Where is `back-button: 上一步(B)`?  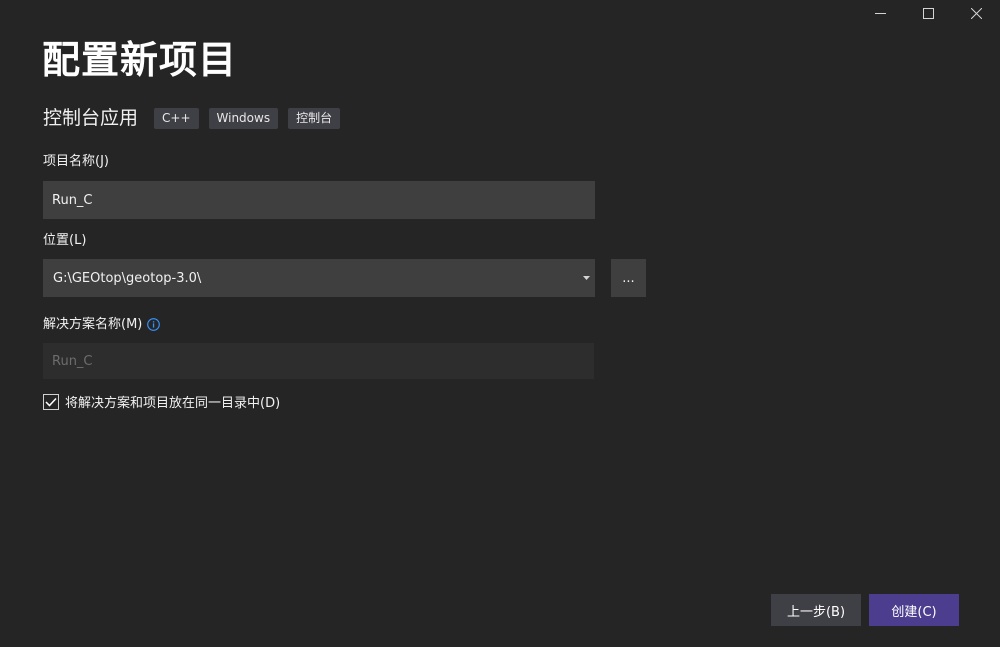 back-button: 上一步(B) is located at coordinates (816, 610).